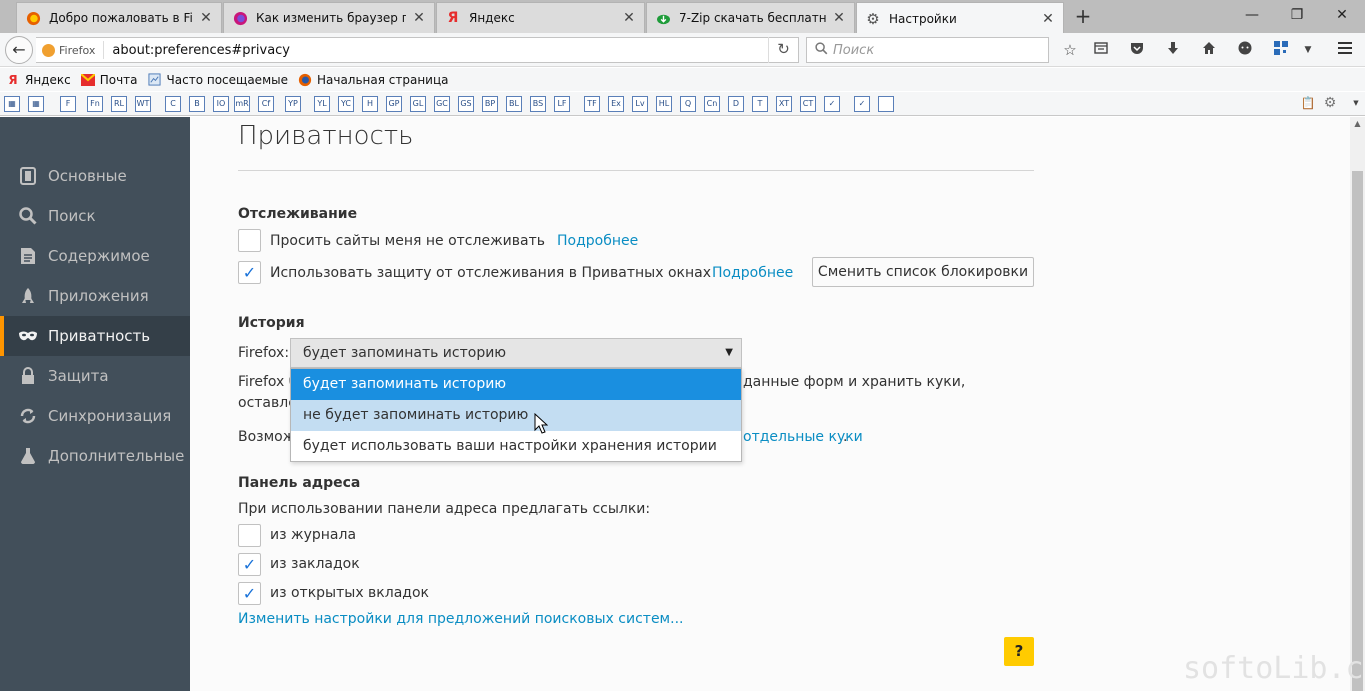  I want to click on suggest-bookmarks-label: из закладок, so click(315, 564).